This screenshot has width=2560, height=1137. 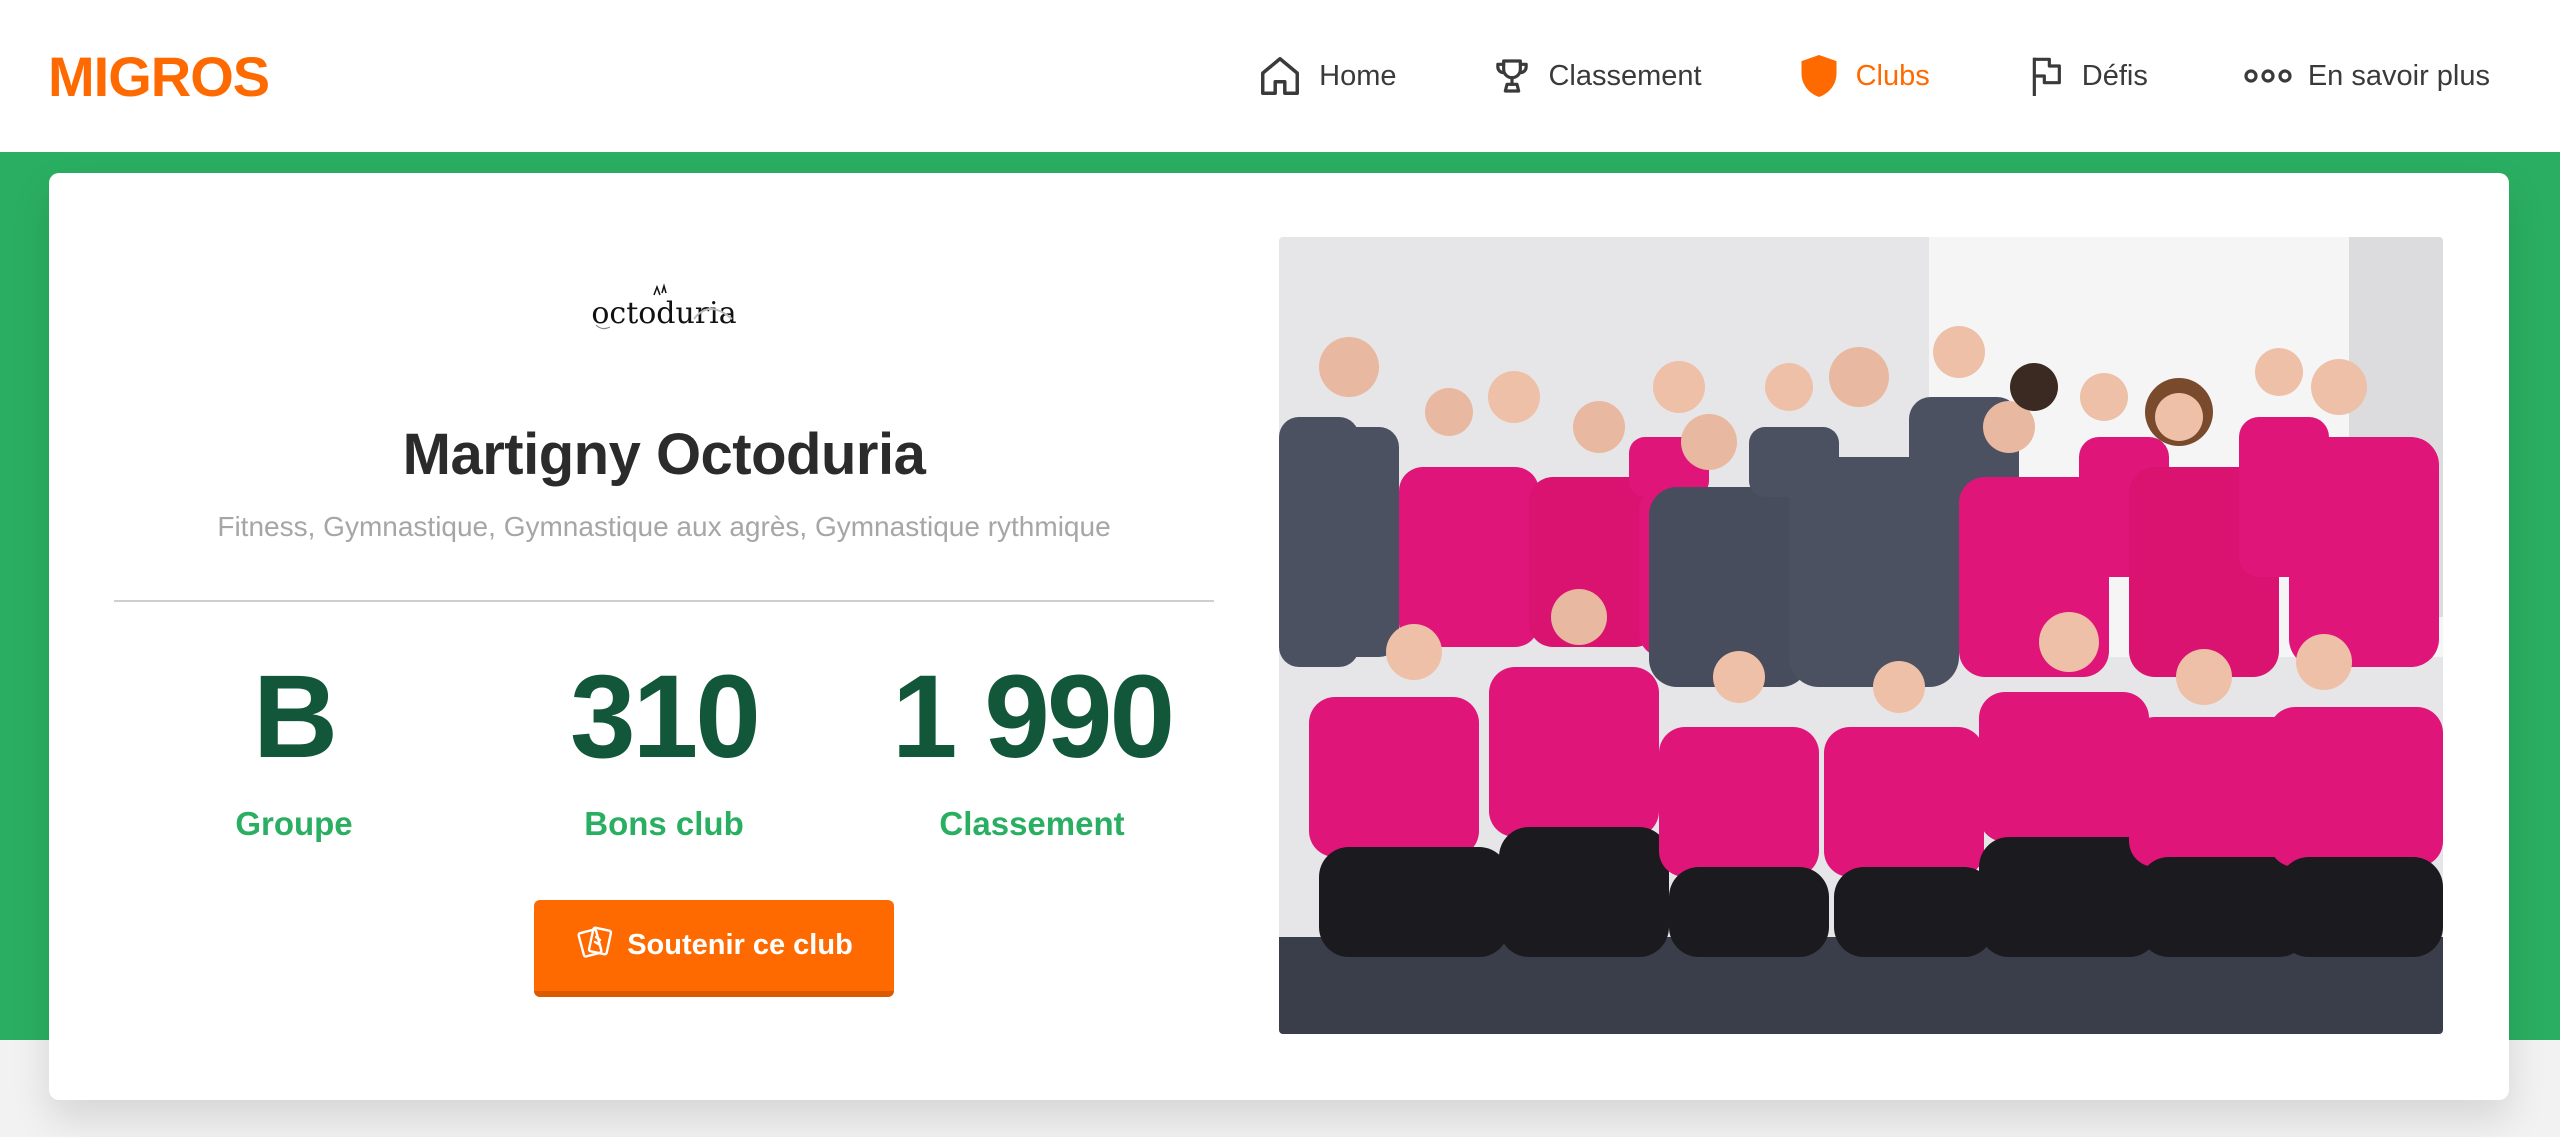 What do you see at coordinates (1625, 75) in the screenshot?
I see `nav-label-classement: Classement` at bounding box center [1625, 75].